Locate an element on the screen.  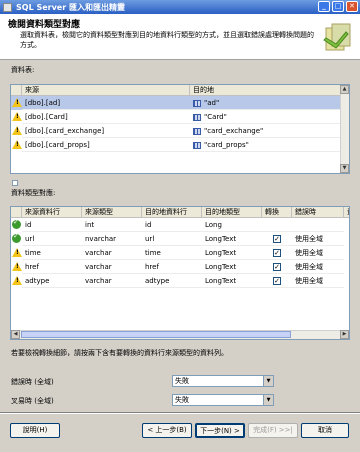
close-button: ✕ is located at coordinates (352, 6).